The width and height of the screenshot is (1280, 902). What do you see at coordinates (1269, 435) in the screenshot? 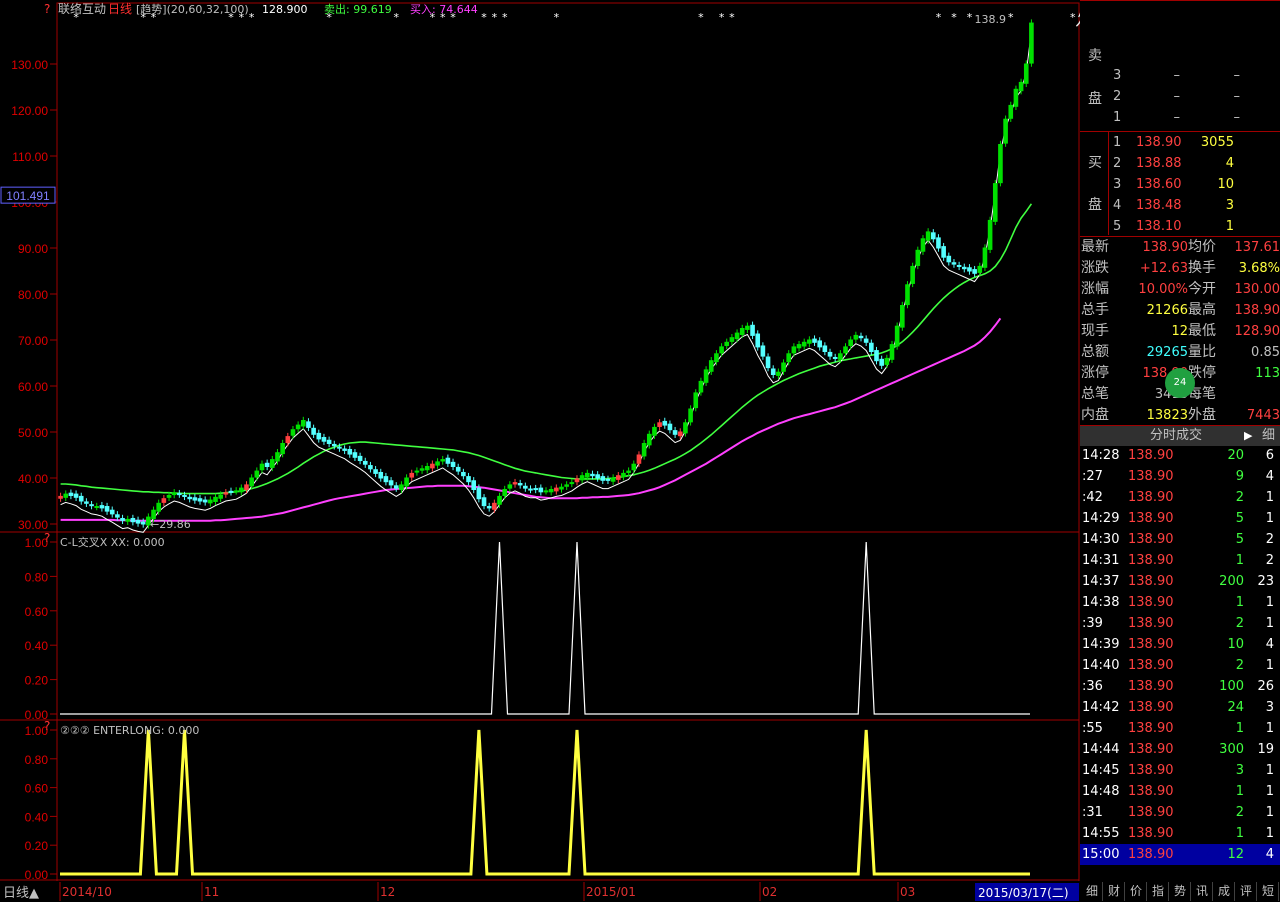
I see `trades-tab: 细` at bounding box center [1269, 435].